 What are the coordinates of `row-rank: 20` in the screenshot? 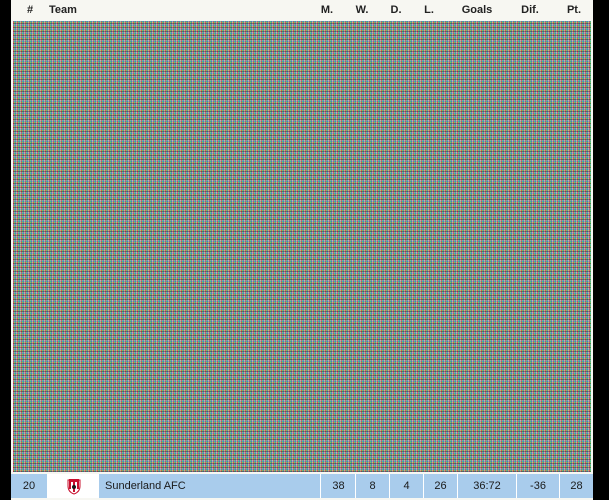 It's located at (29, 486).